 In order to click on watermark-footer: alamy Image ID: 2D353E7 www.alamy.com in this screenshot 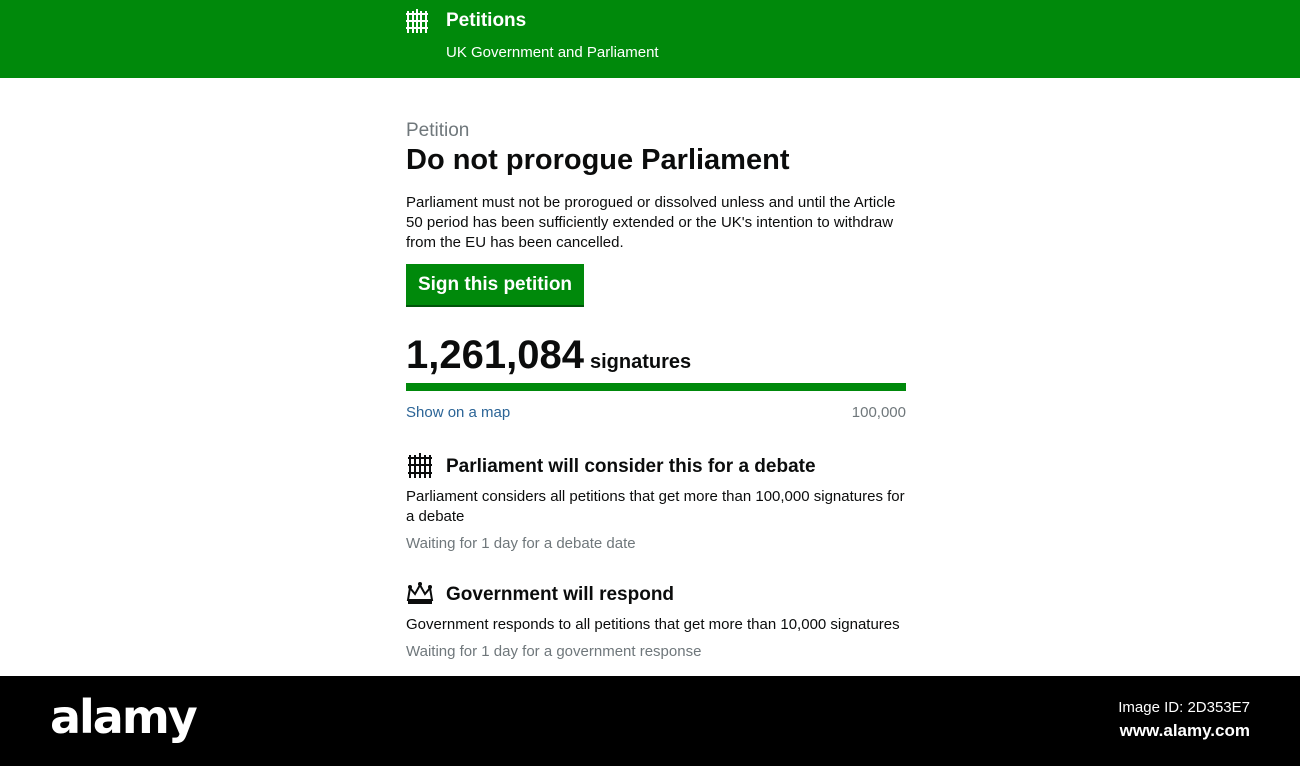, I will do `click(650, 721)`.